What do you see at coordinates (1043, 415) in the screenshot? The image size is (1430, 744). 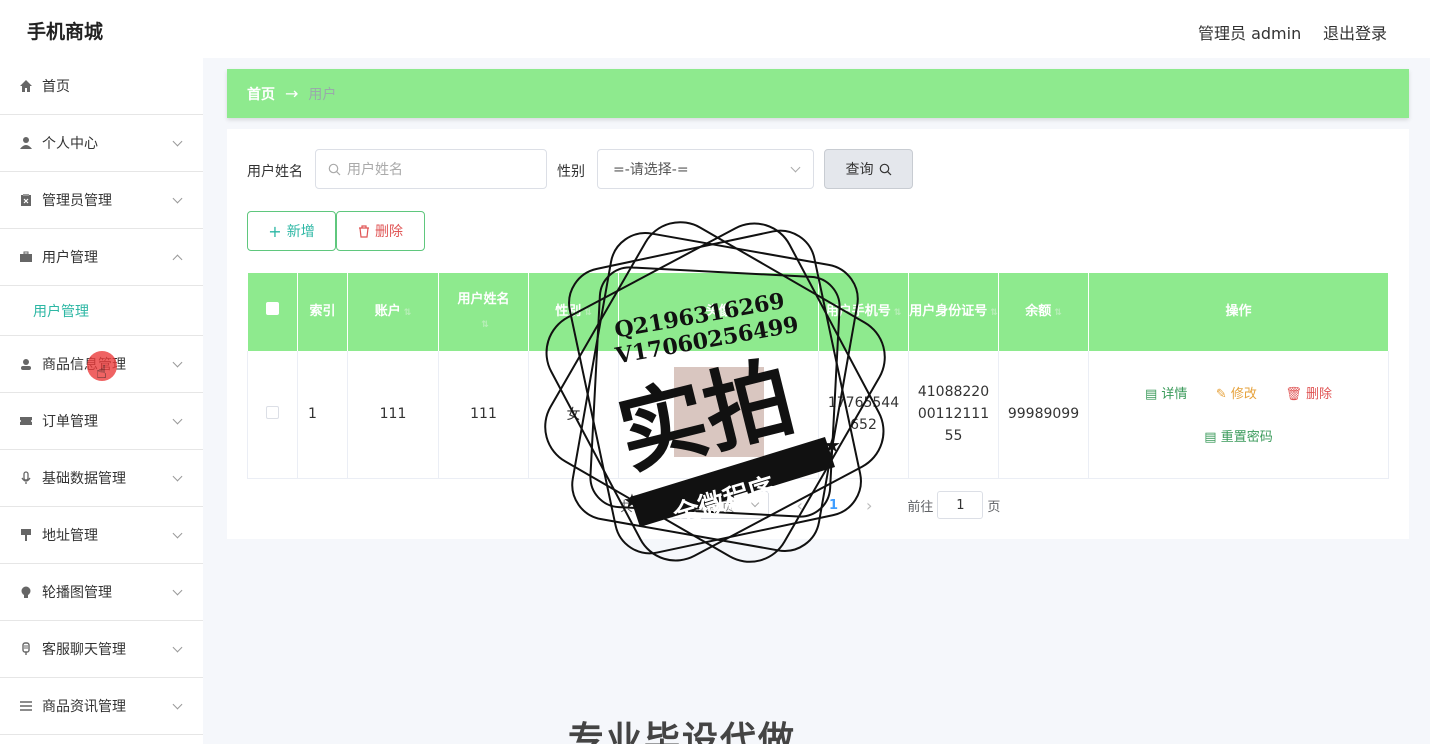 I see `cell-balance: 99989099` at bounding box center [1043, 415].